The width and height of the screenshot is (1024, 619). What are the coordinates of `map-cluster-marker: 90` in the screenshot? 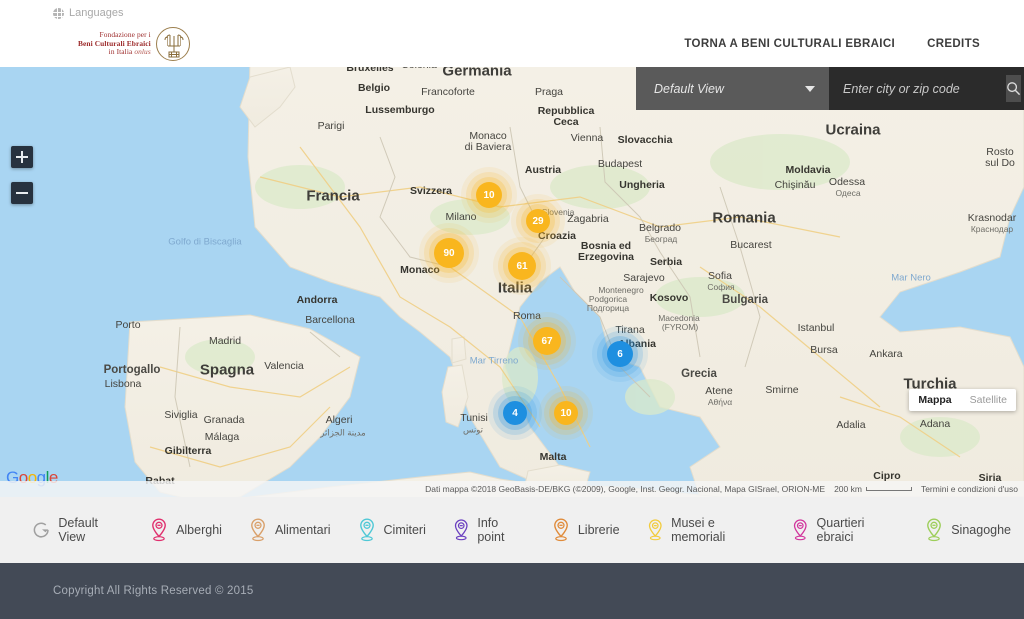 It's located at (449, 253).